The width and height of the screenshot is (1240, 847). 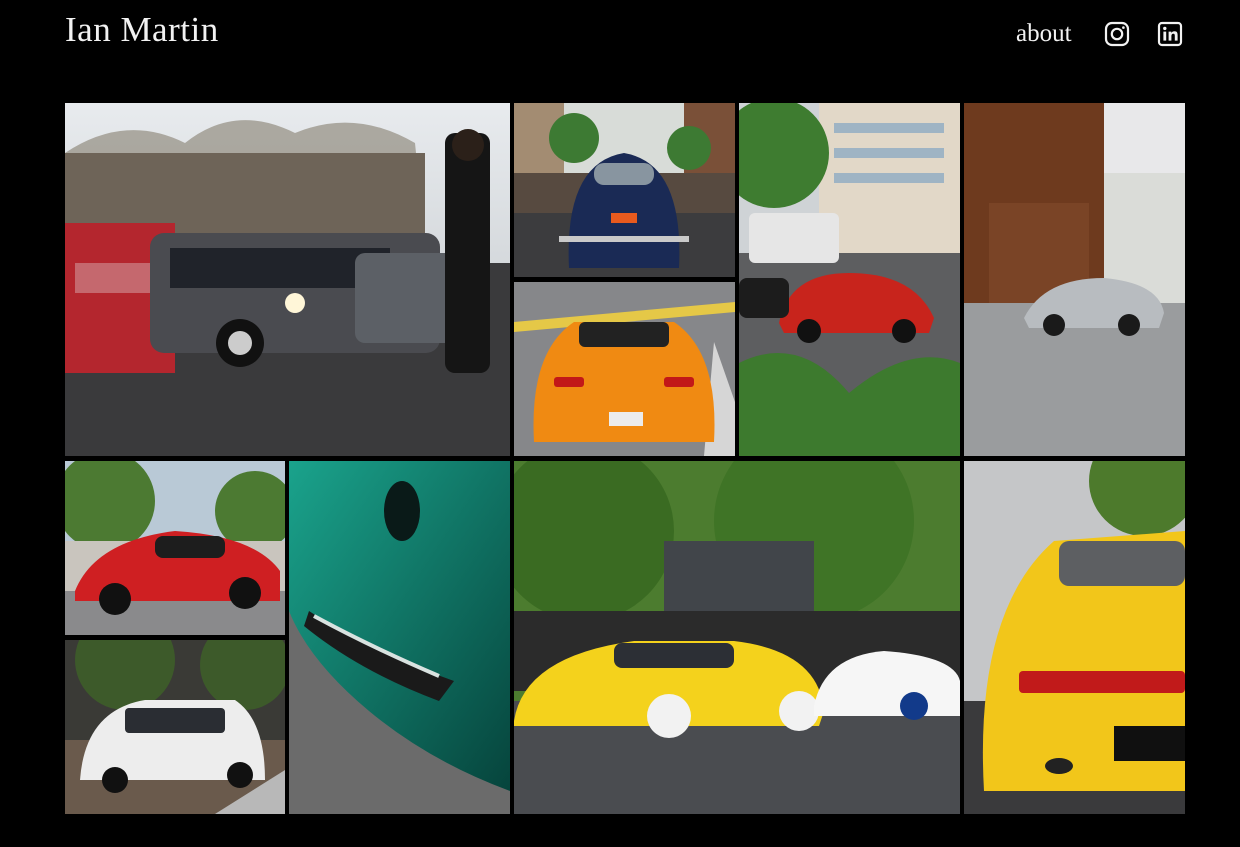 What do you see at coordinates (399, 637) in the screenshot?
I see `photo-teal-alfa-romeo-closeup` at bounding box center [399, 637].